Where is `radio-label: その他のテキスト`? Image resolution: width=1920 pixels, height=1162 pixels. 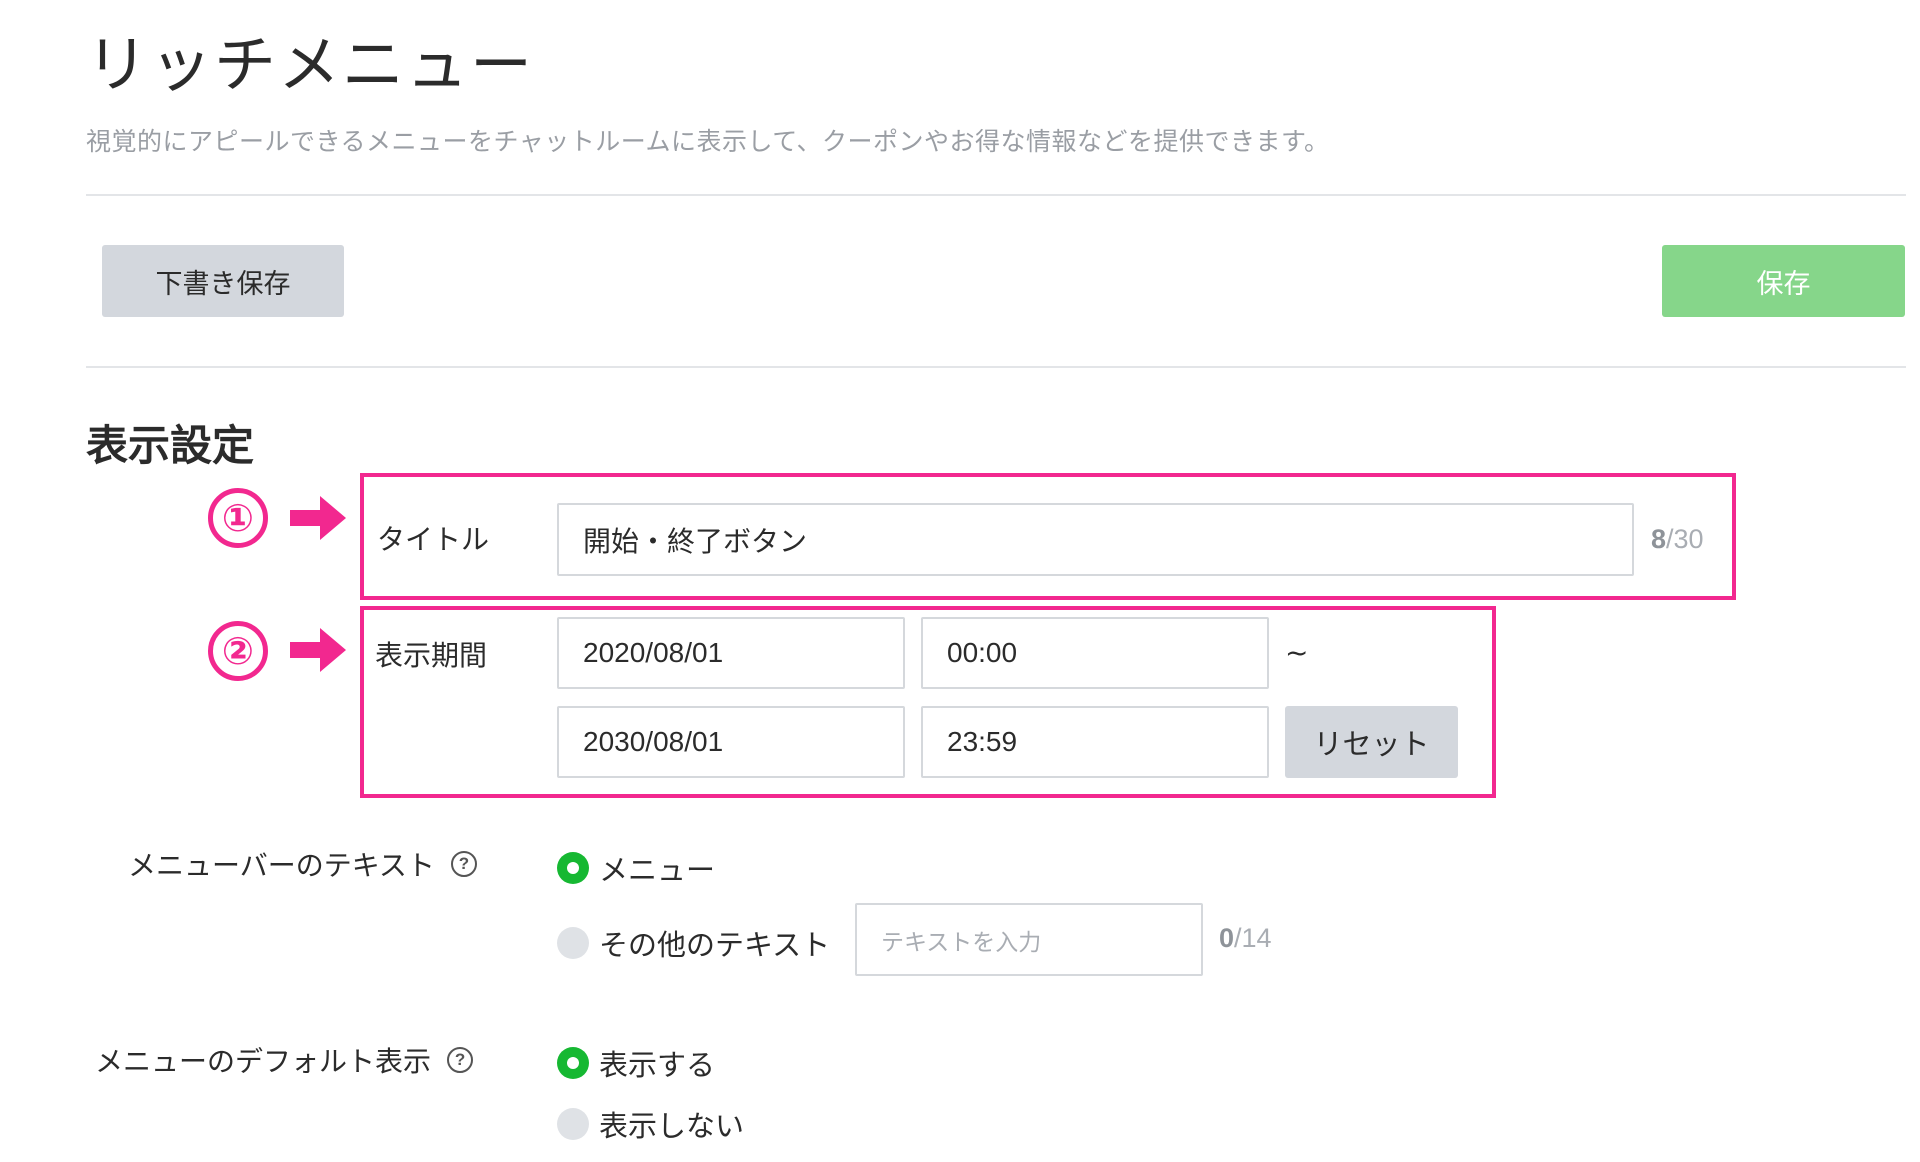
radio-label: その他のテキスト is located at coordinates (715, 945).